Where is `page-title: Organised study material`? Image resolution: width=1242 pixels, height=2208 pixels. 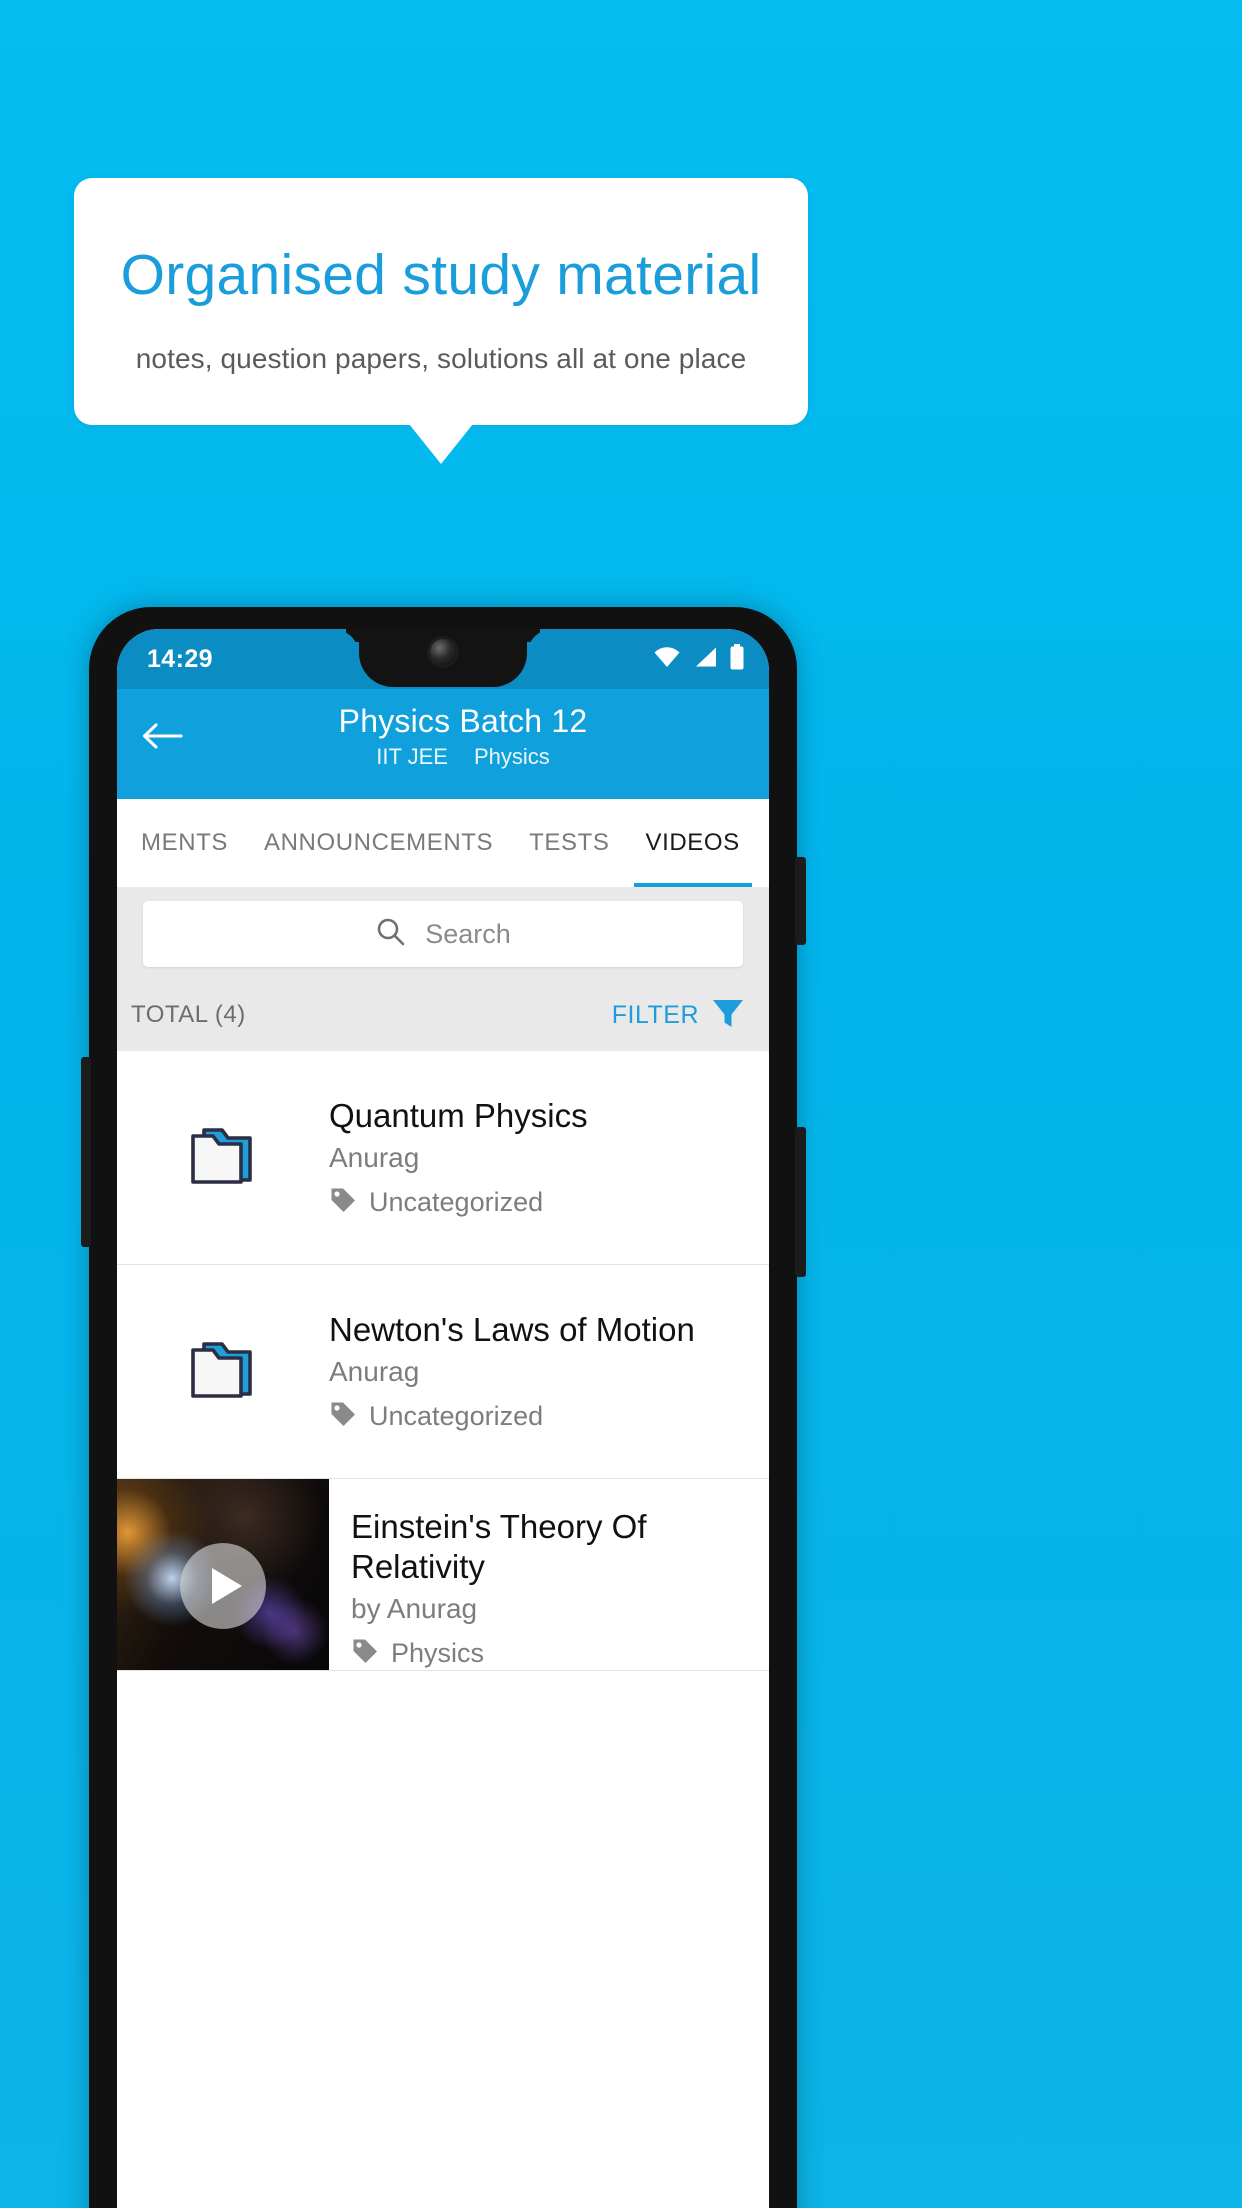 page-title: Organised study material is located at coordinates (441, 274).